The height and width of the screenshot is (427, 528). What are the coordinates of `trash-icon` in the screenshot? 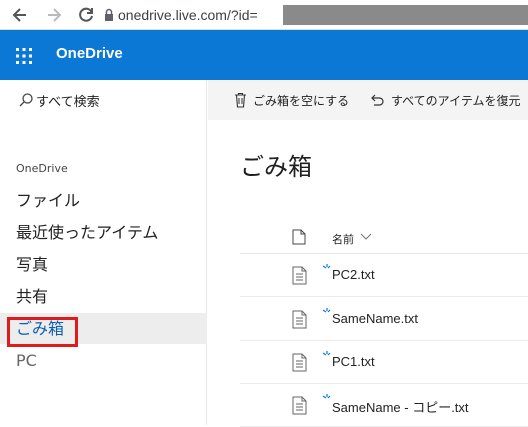 It's located at (240, 100).